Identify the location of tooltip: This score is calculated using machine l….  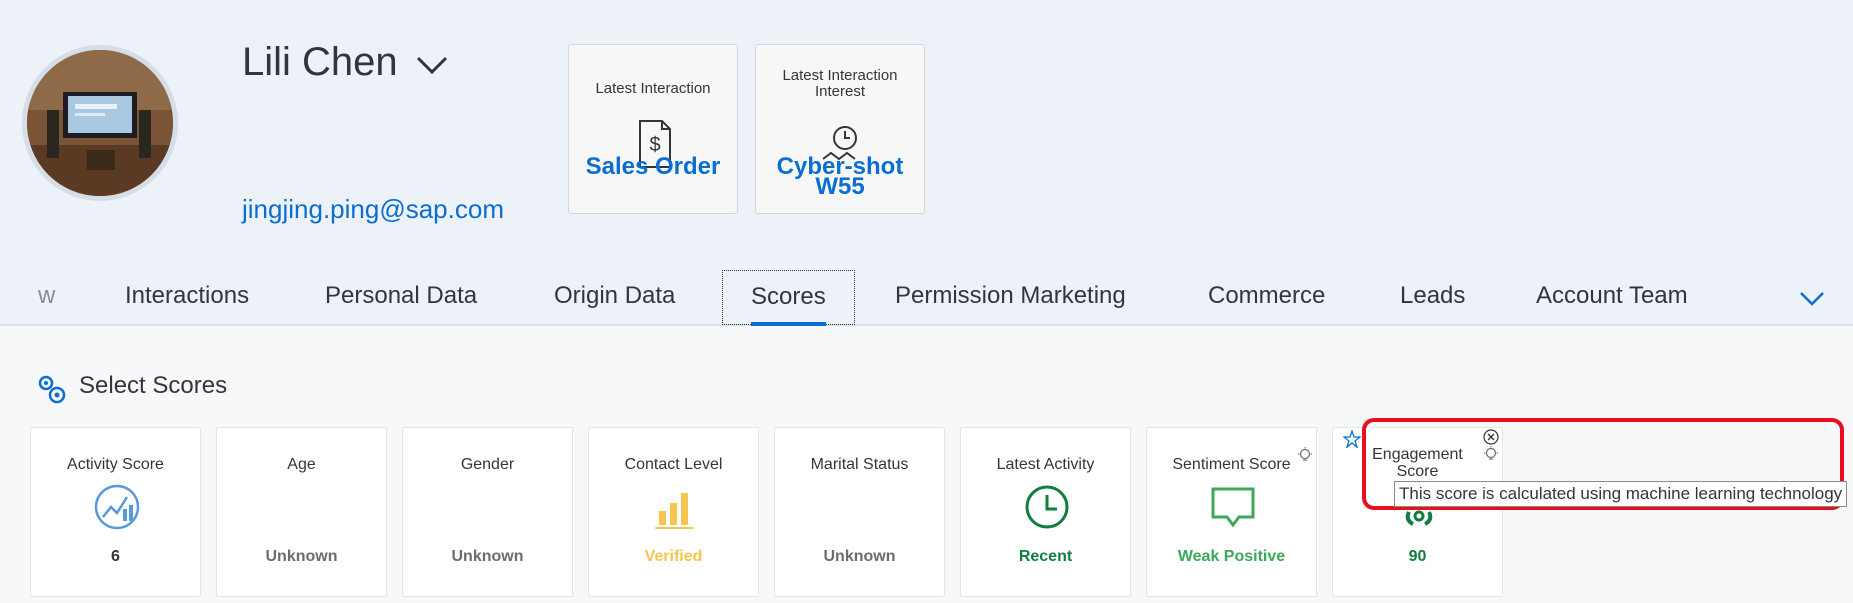
(1621, 494).